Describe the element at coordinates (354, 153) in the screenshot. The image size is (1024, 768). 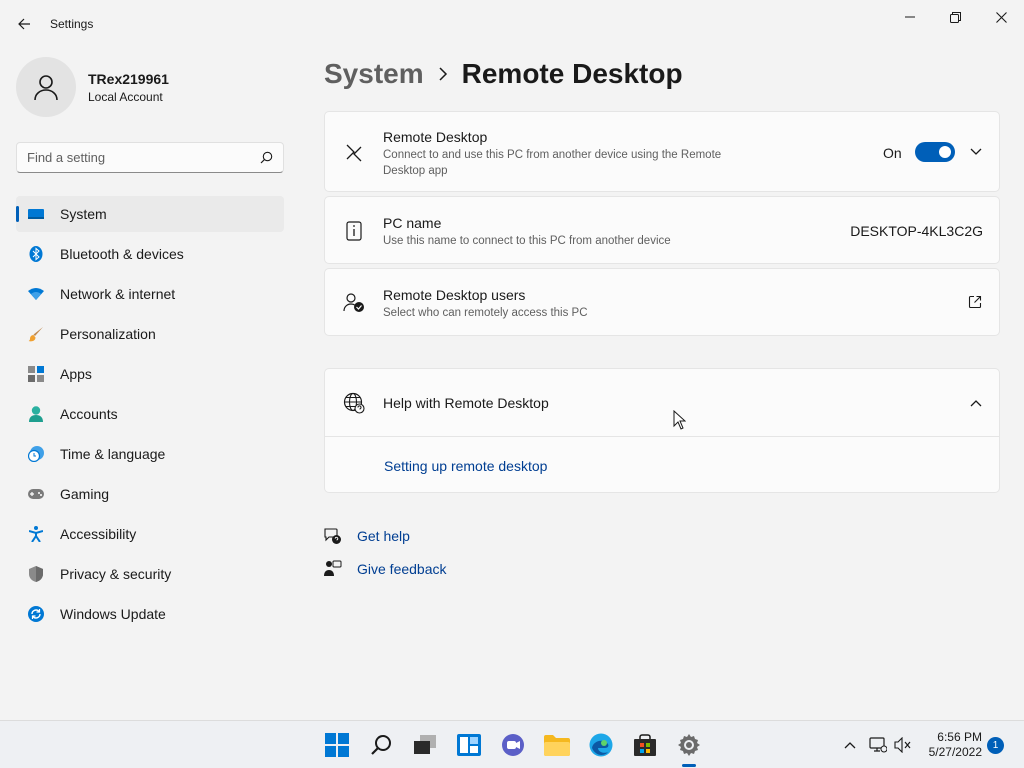
I see `remote-desktop-icon` at that location.